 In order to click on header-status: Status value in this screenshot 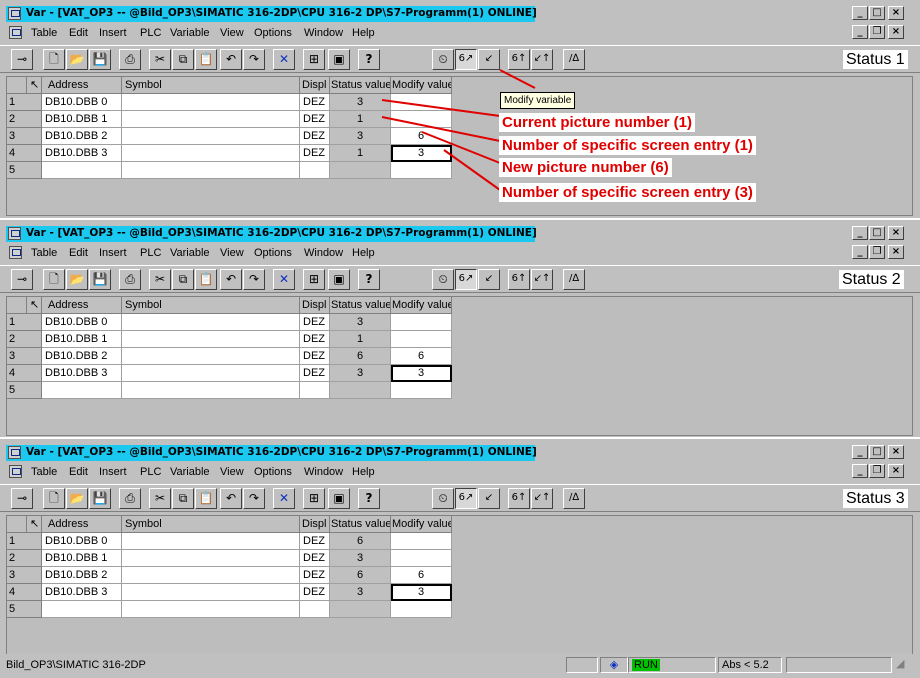, I will do `click(360, 85)`.